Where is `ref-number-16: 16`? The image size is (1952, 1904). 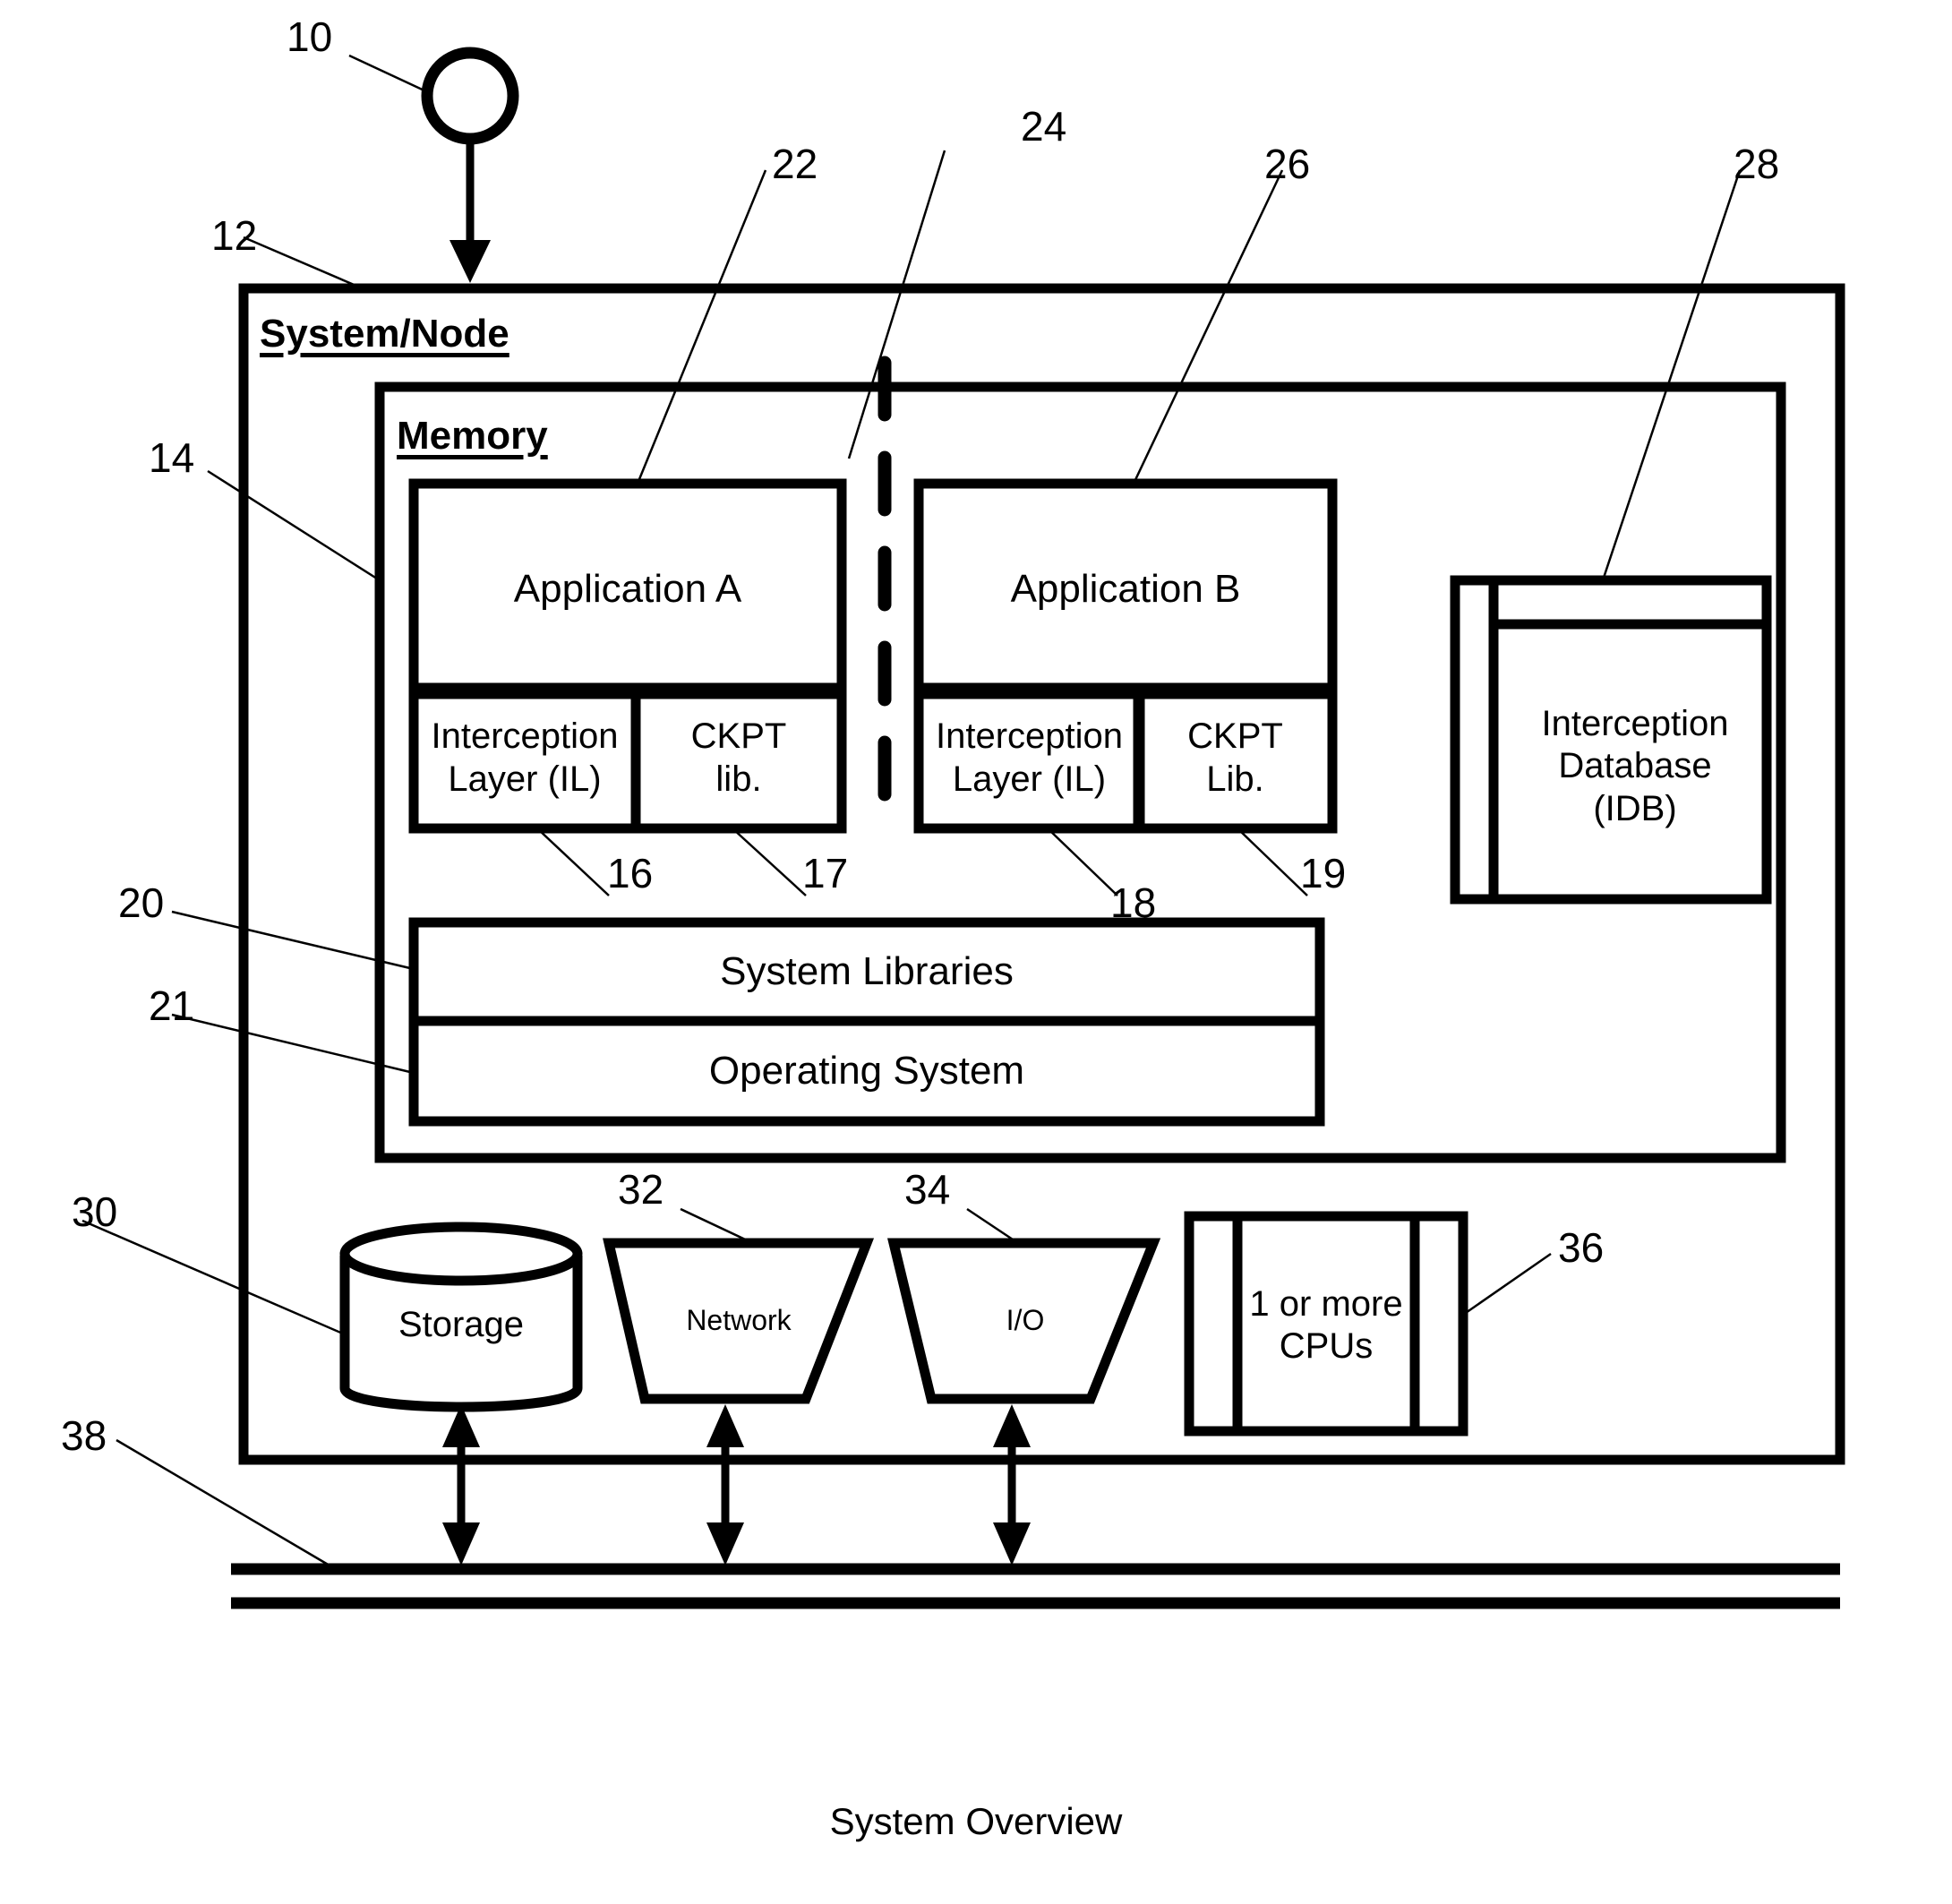
ref-number-16: 16 is located at coordinates (631, 873).